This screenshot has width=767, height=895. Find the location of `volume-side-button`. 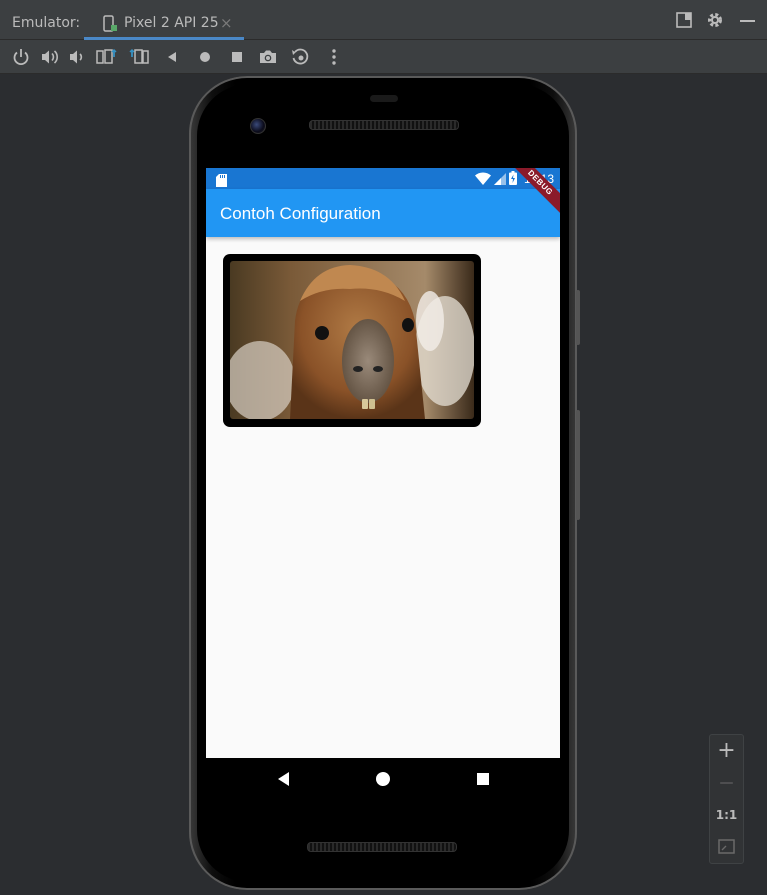

volume-side-button is located at coordinates (578, 465).